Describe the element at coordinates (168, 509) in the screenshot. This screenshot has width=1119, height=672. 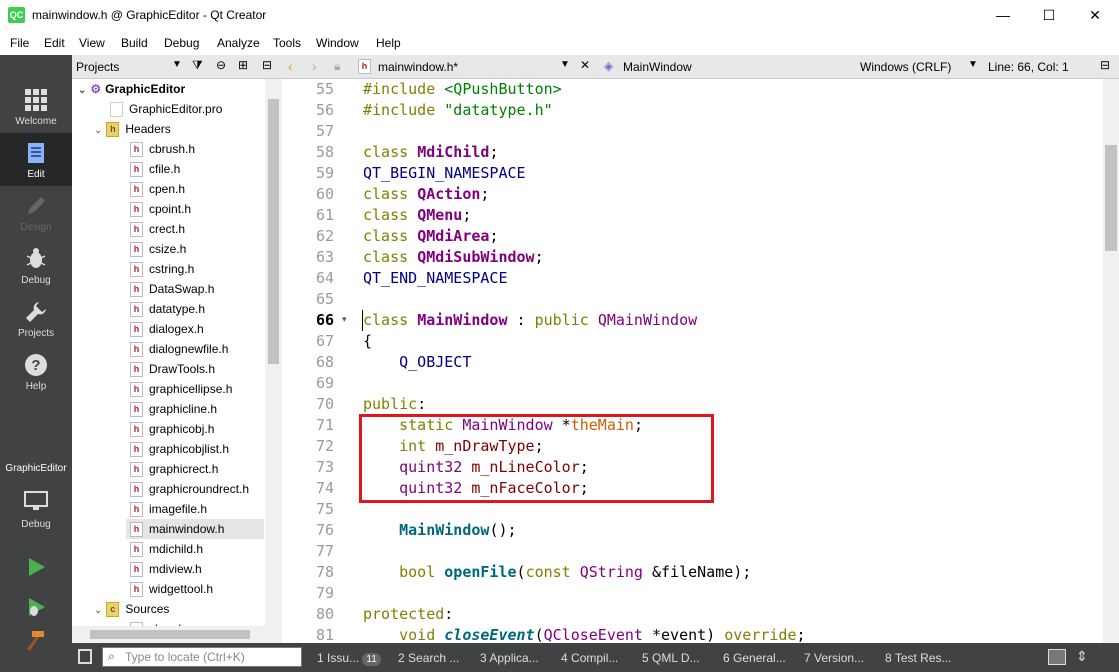
I see `tree-node-file: h imagefile.h` at that location.